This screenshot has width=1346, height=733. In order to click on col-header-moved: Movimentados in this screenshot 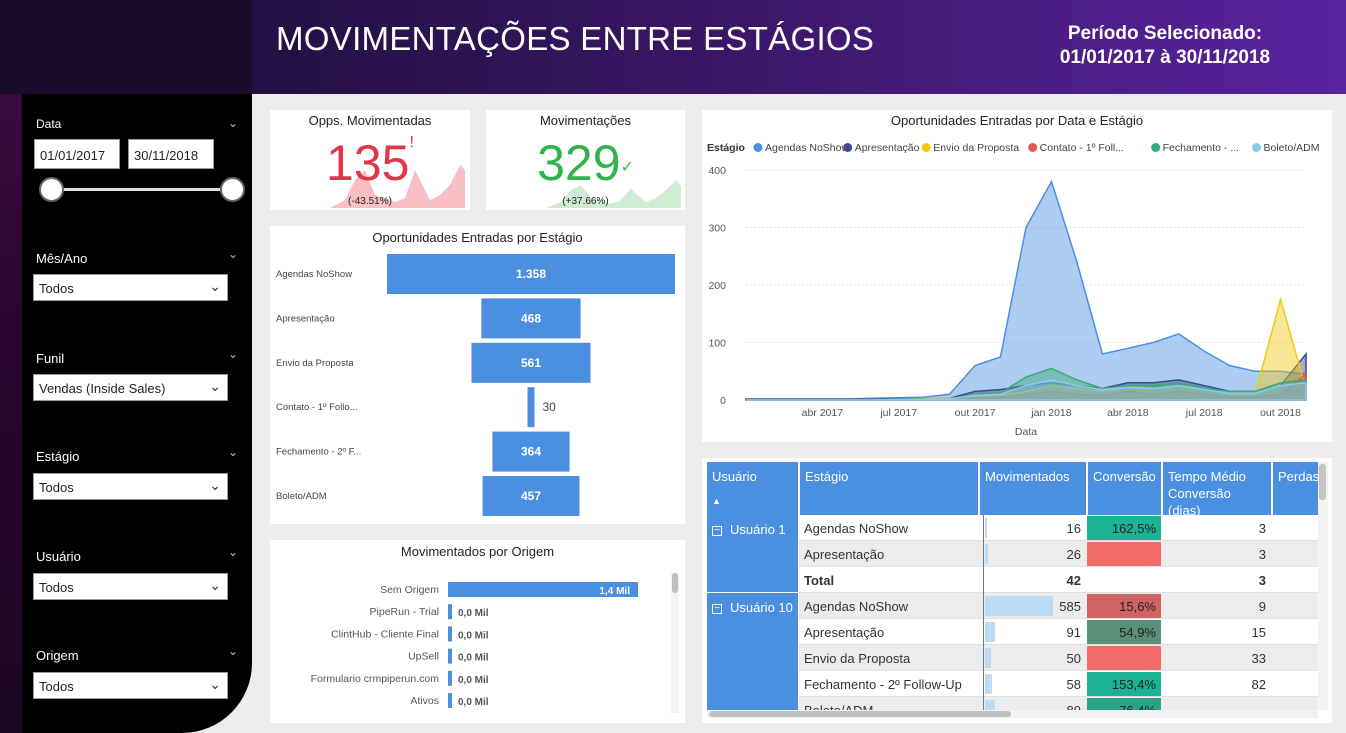, I will do `click(1032, 488)`.